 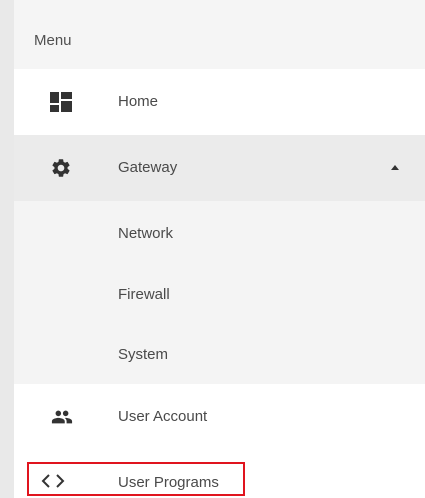 What do you see at coordinates (219, 102) in the screenshot?
I see `sidebar-item-home: Home` at bounding box center [219, 102].